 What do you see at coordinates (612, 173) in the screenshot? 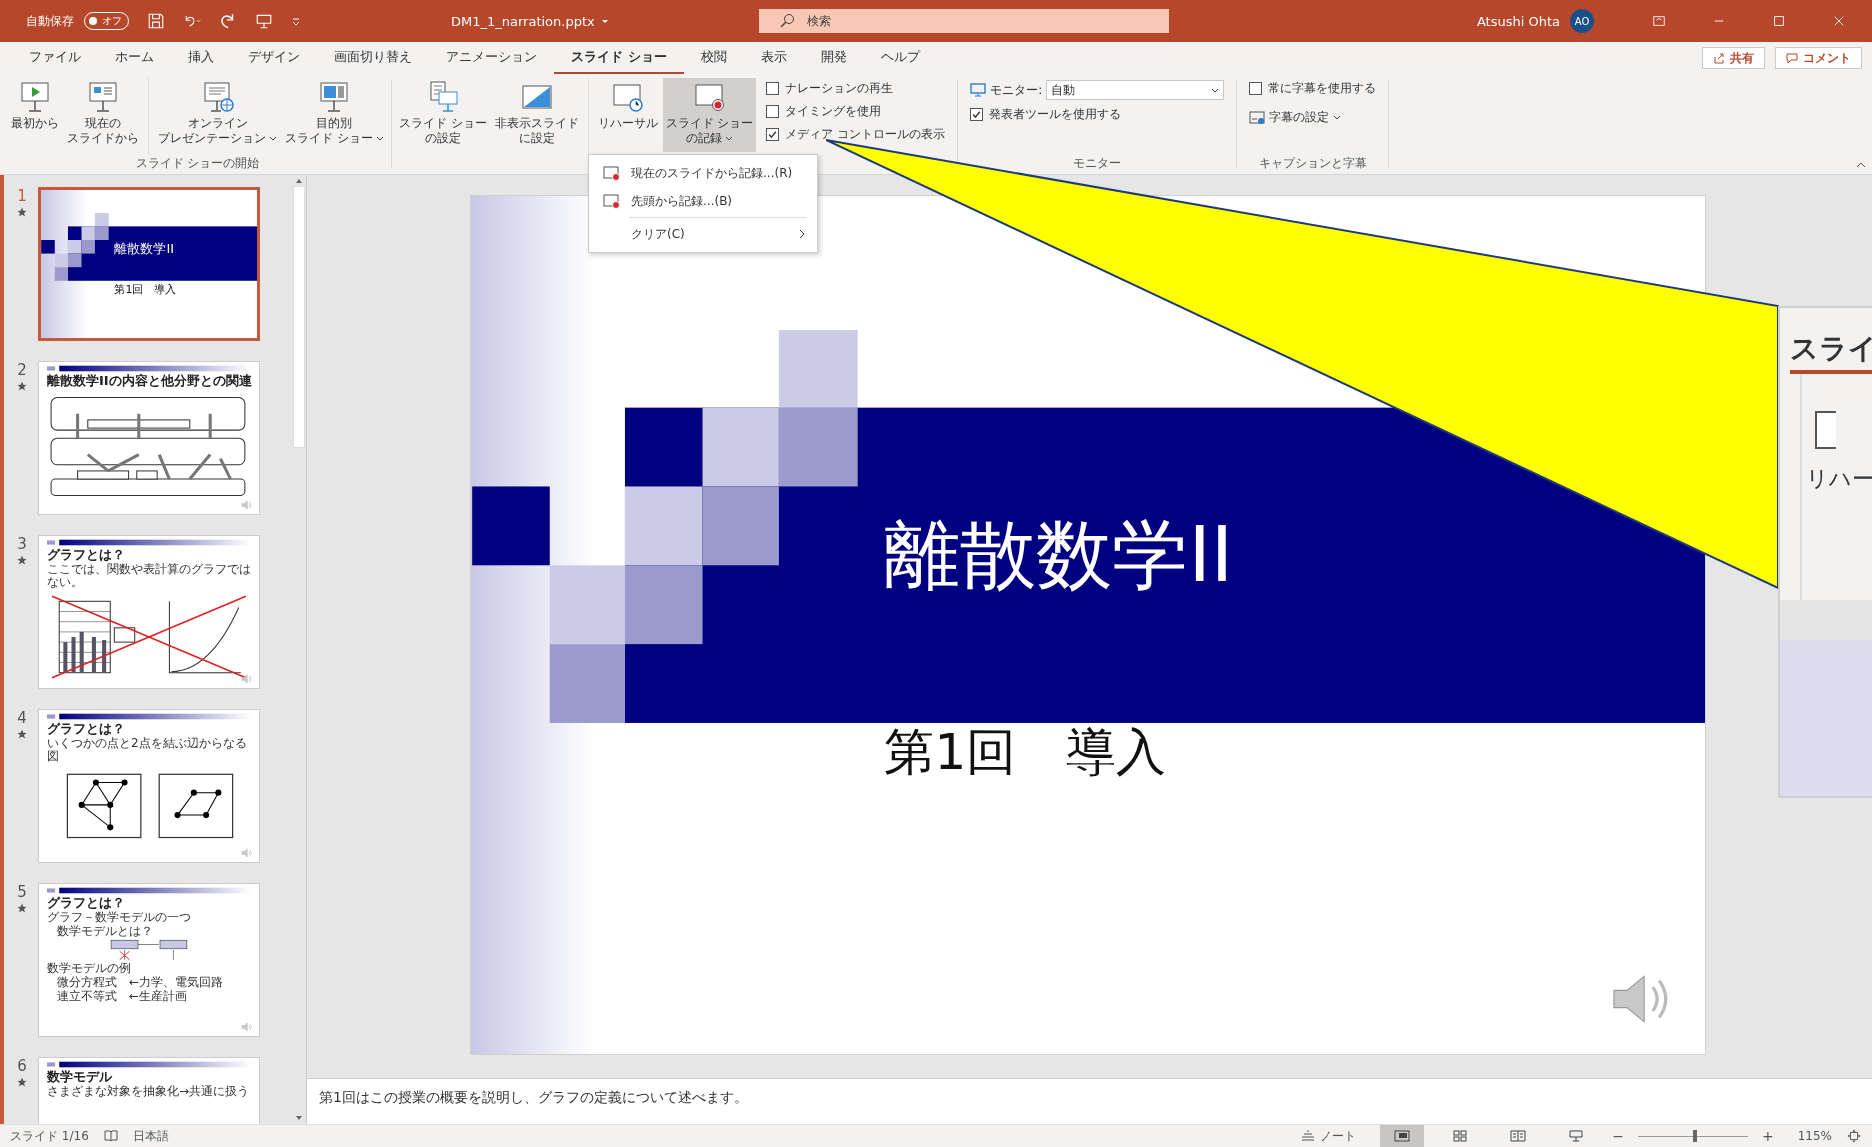
I see `record-screen-icon` at bounding box center [612, 173].